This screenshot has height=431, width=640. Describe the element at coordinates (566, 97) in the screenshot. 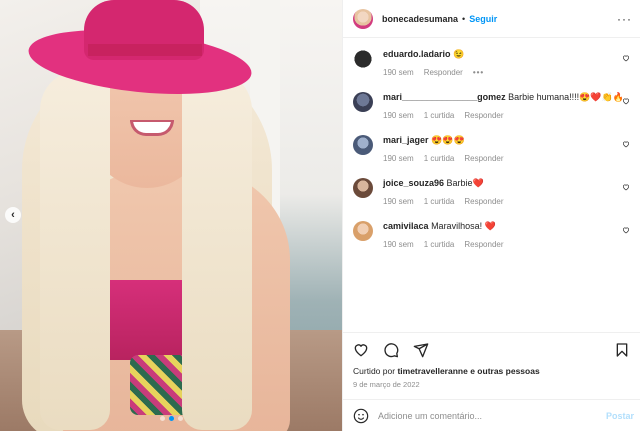

I see `comment-text: Barbie humana!!!!😍❤️👏🔥` at that location.